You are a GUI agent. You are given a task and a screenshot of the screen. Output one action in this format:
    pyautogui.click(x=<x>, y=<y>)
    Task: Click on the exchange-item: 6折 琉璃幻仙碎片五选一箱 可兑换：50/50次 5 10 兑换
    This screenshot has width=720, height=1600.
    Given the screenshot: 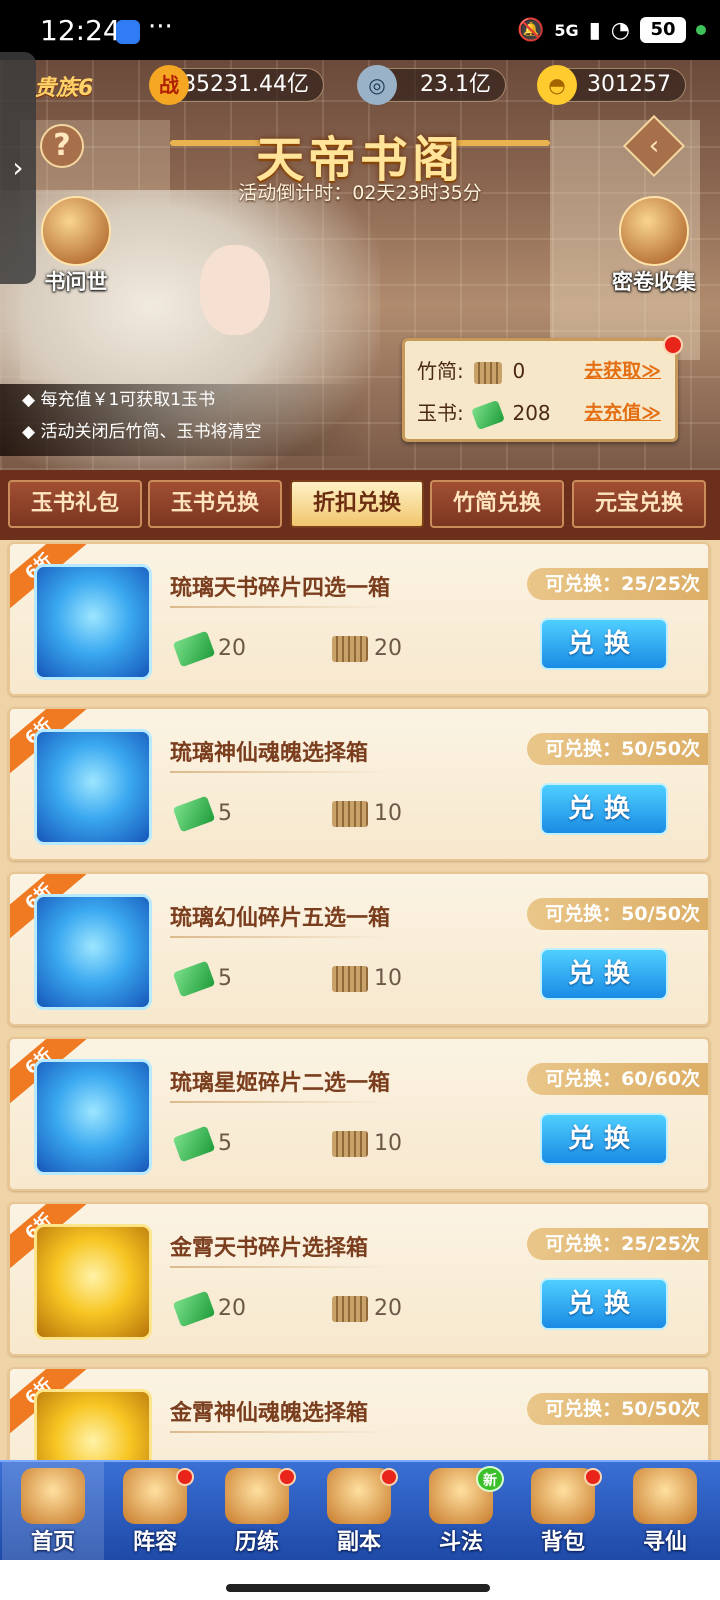 What is the action you would take?
    pyautogui.click(x=359, y=949)
    